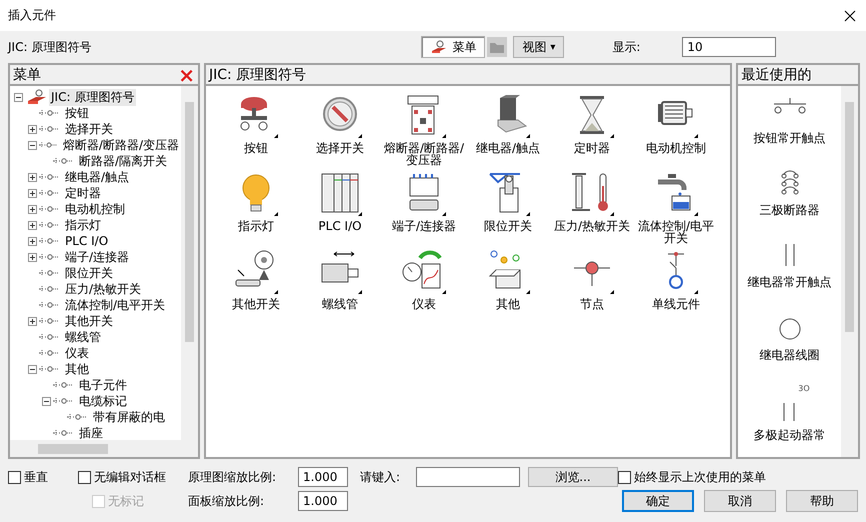 This screenshot has width=866, height=522. What do you see at coordinates (822, 501) in the screenshot?
I see `help-button: 帮助` at bounding box center [822, 501].